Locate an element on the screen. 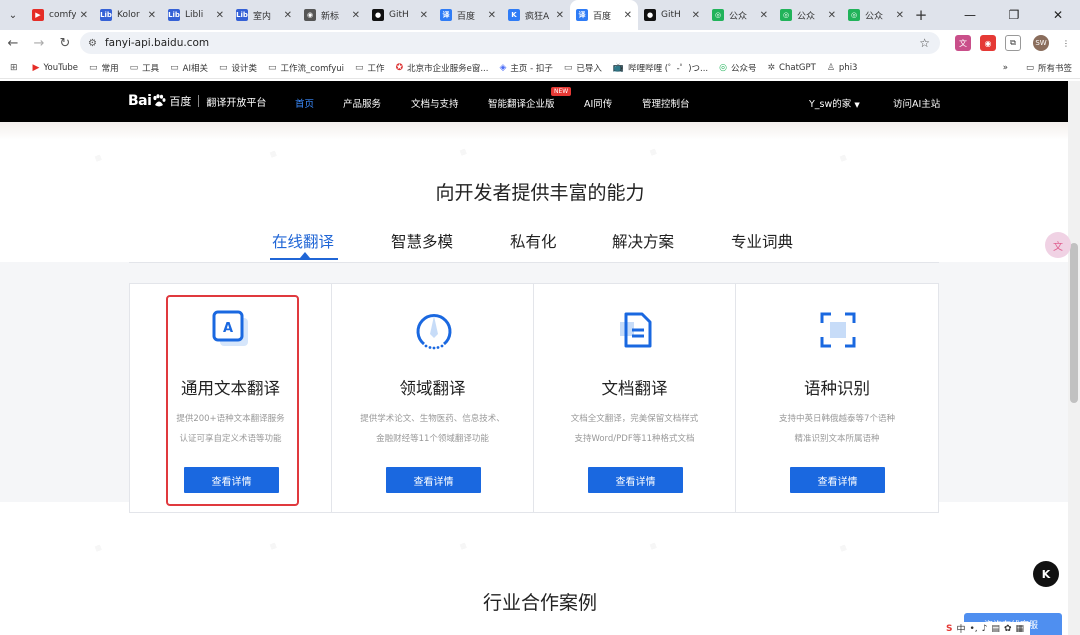  url-text: fanyi-api.baidu.com is located at coordinates (157, 43).